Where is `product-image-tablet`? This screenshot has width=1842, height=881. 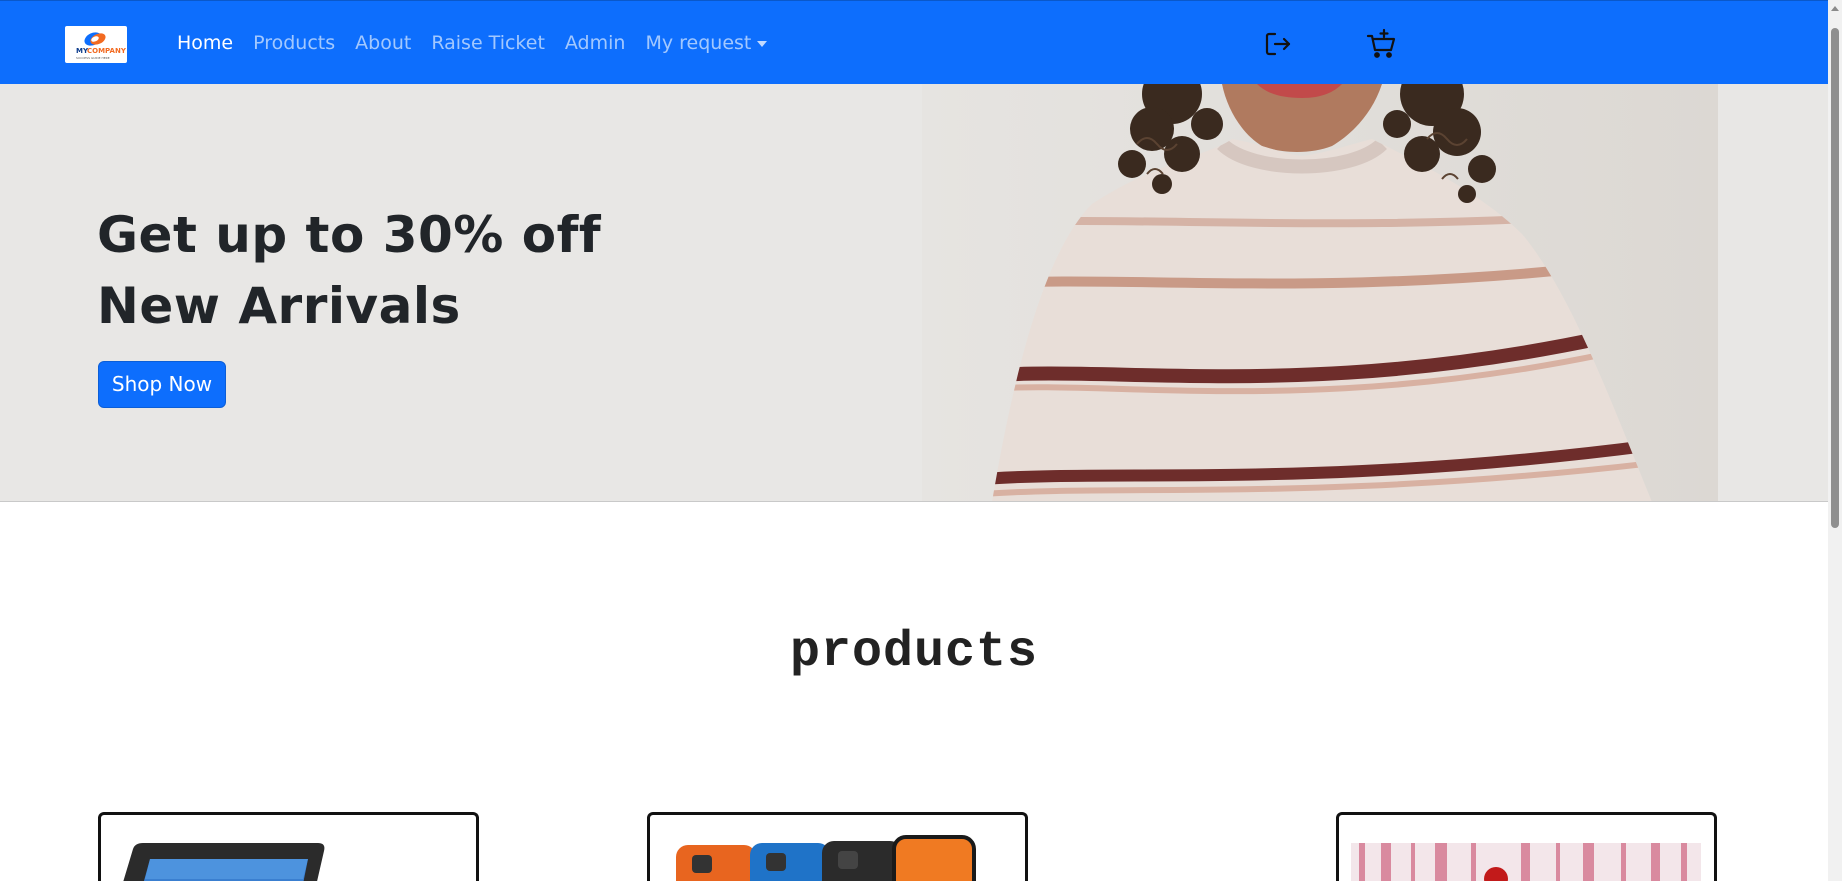 product-image-tablet is located at coordinates (224, 862).